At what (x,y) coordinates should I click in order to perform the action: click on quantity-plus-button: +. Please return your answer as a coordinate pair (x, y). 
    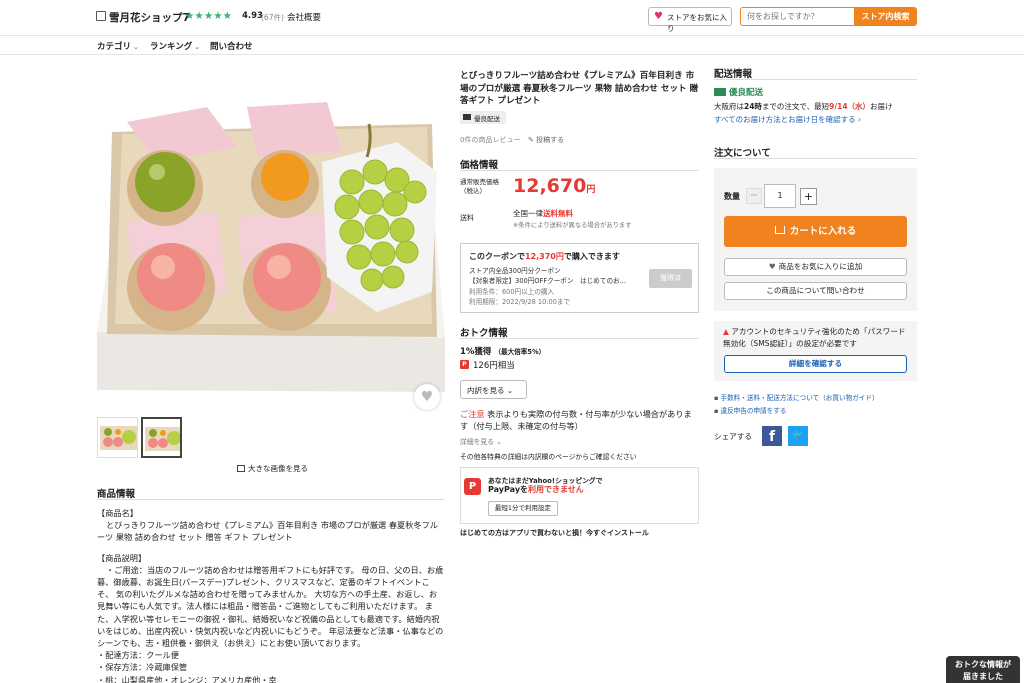
    Looking at the image, I should click on (808, 196).